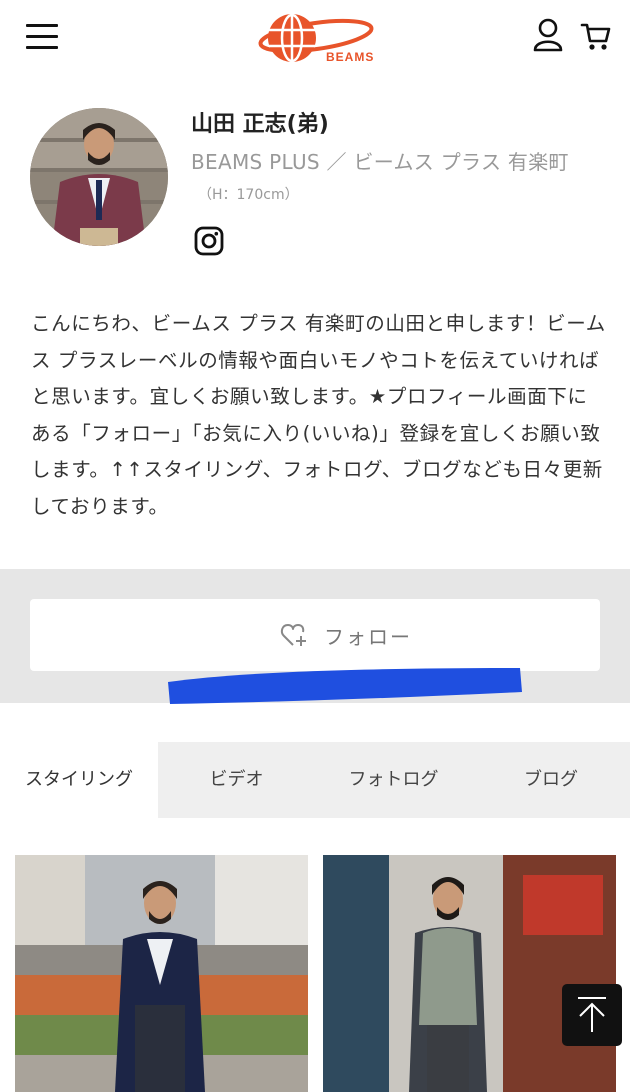 This screenshot has width=630, height=1092. Describe the element at coordinates (209, 241) in the screenshot. I see `instagram-icon` at that location.